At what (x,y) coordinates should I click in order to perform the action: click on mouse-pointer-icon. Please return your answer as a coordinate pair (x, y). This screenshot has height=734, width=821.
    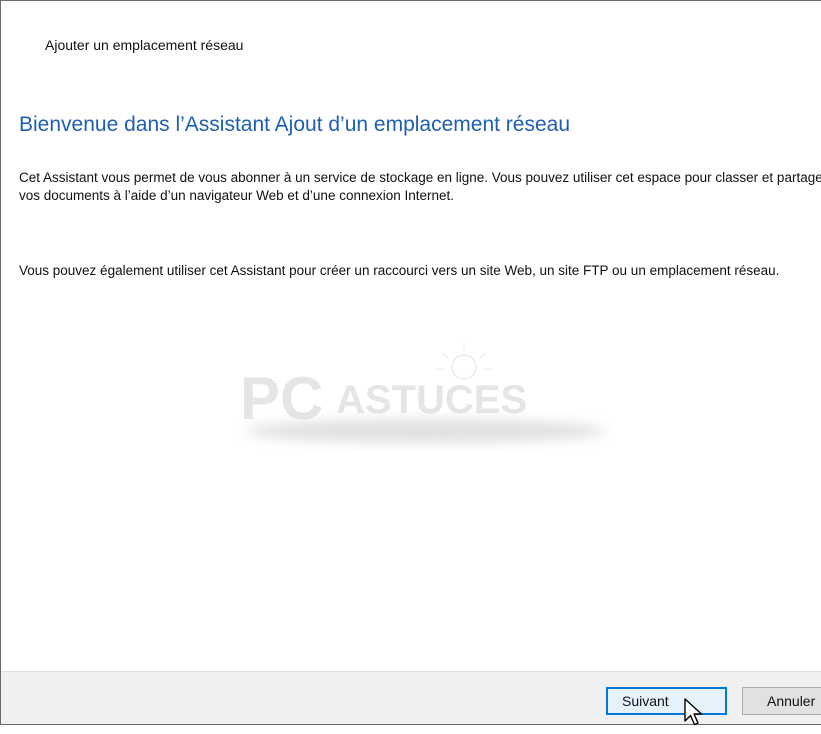
    Looking at the image, I should click on (693, 712).